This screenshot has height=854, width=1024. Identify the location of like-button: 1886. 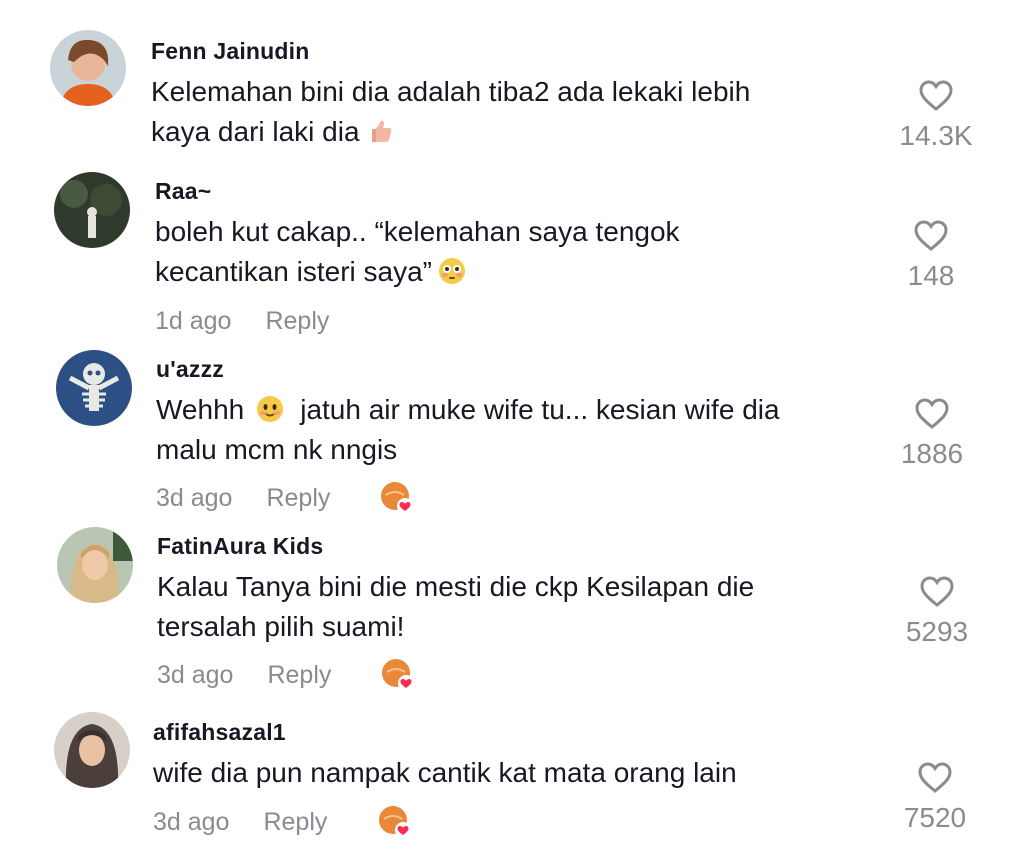
(932, 434).